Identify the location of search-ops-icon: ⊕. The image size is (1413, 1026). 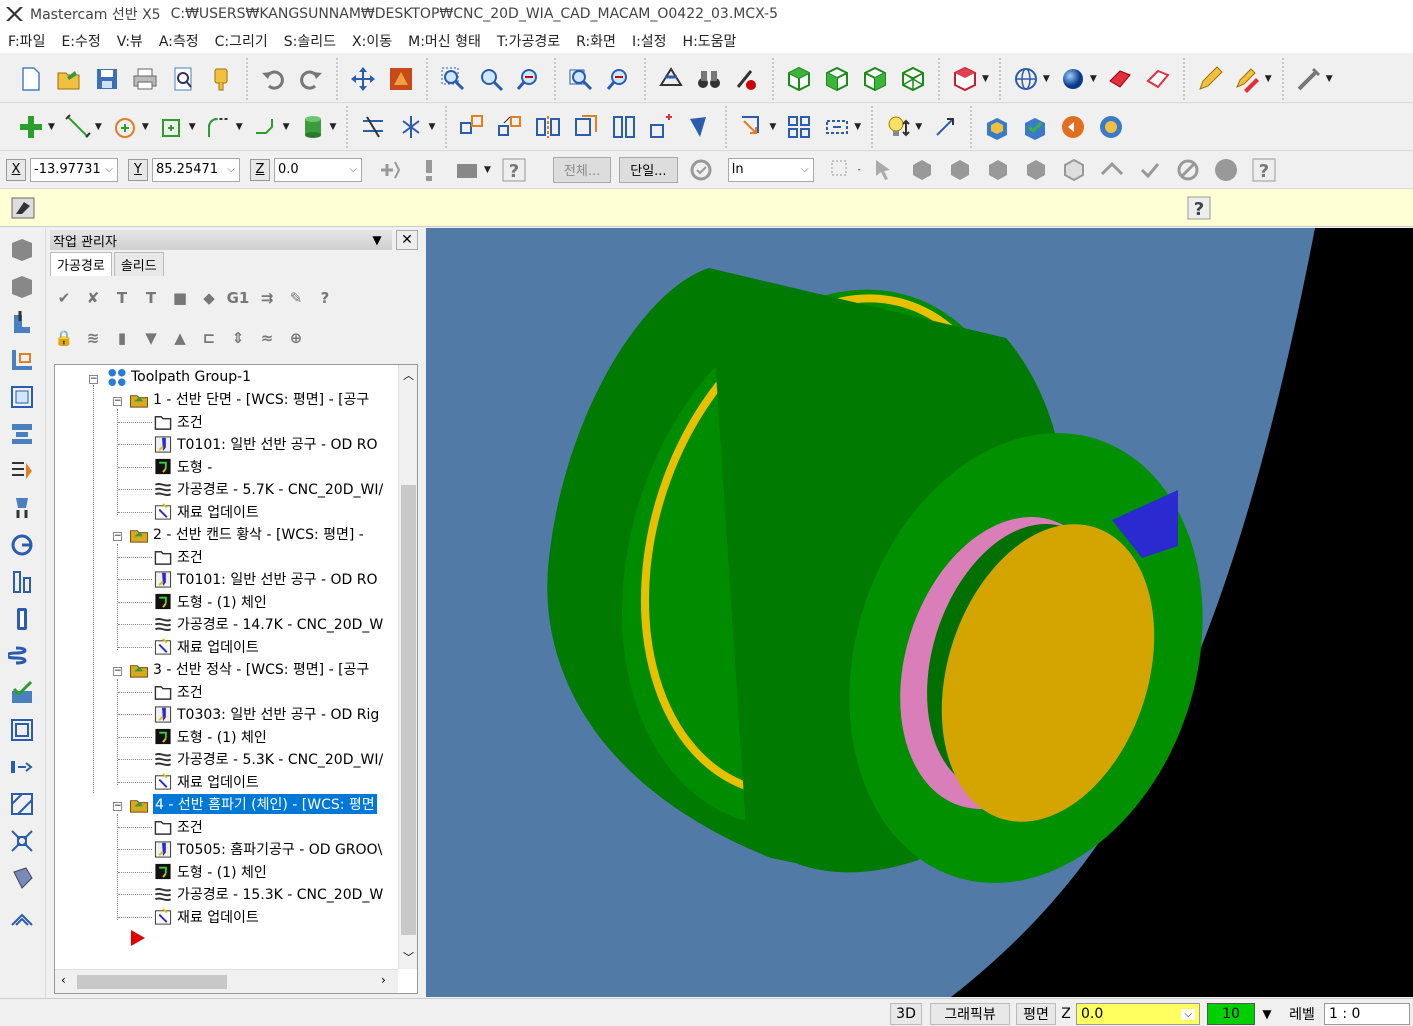
(296, 338).